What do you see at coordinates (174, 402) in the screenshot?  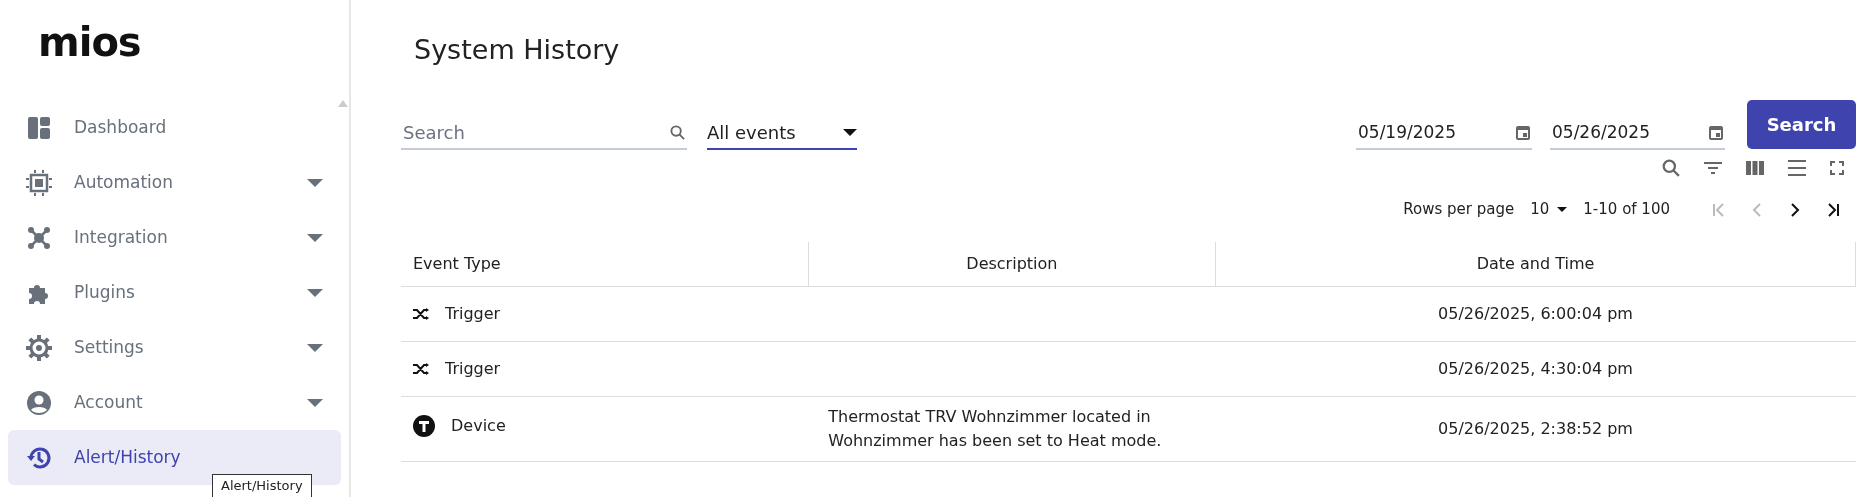 I see `sidebar-item: Account` at bounding box center [174, 402].